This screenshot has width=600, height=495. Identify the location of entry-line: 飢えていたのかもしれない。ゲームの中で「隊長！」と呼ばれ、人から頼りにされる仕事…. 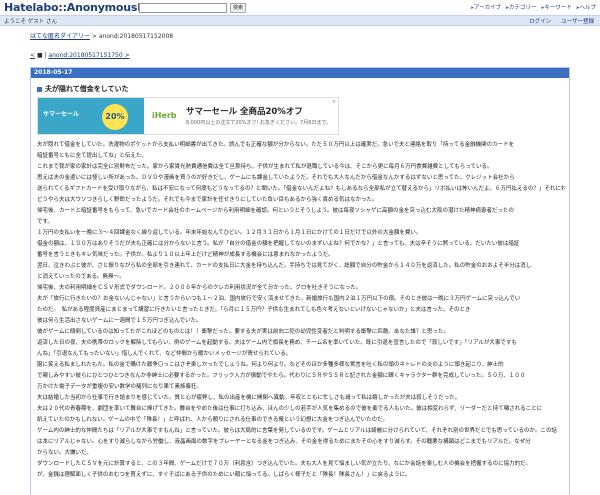
(212, 420).